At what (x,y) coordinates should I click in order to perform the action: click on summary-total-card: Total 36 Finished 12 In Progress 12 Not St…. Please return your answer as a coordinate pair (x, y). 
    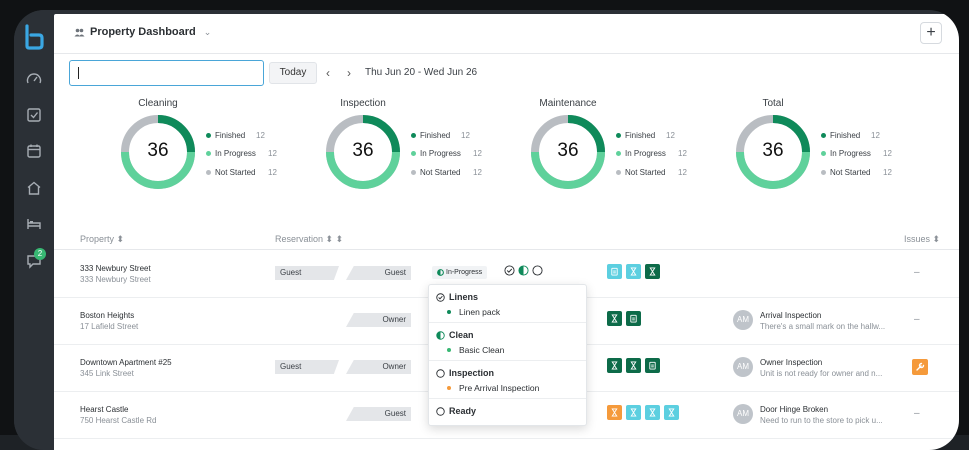
    Looking at the image, I should click on (833, 153).